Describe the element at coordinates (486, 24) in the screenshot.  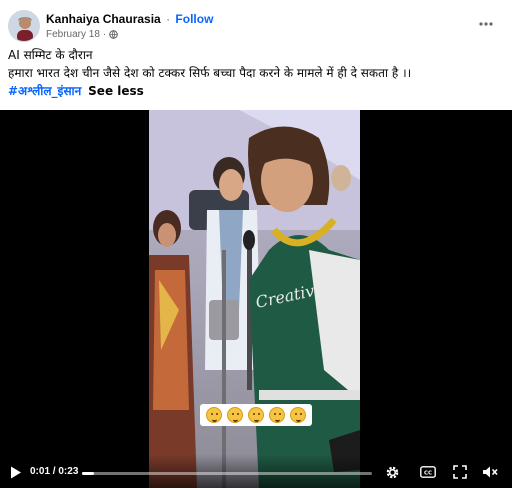
I see `more-horizontal-icon` at that location.